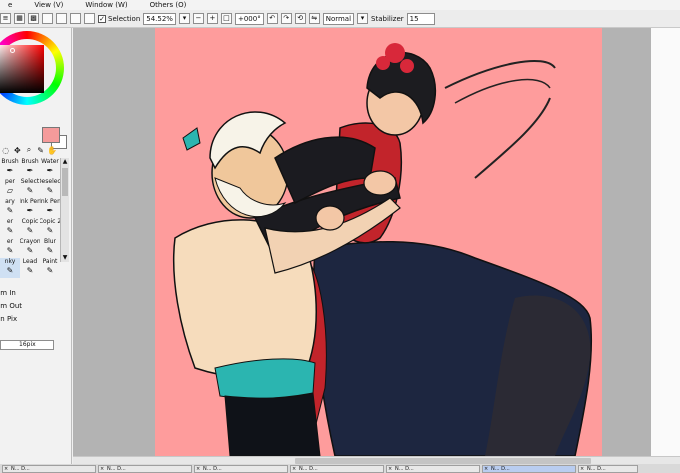 The image size is (680, 473). I want to click on stabilizer-select: 15, so click(420, 18).